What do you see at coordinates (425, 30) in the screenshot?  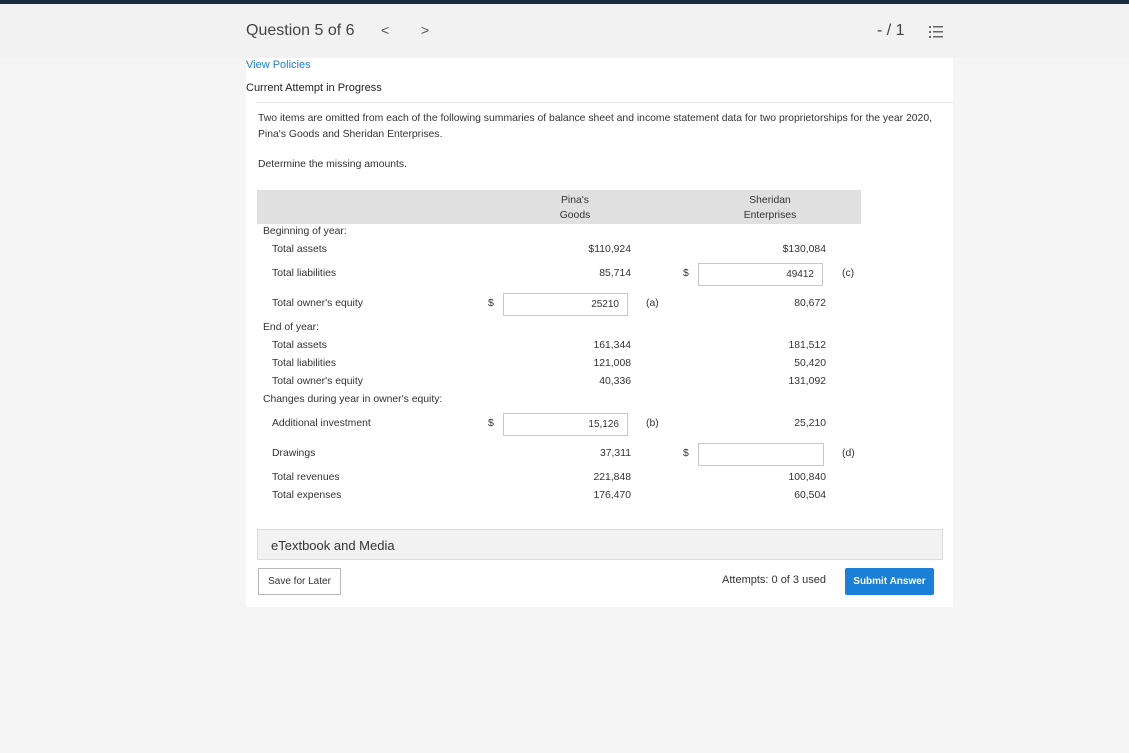 I see `next-question-button: >` at bounding box center [425, 30].